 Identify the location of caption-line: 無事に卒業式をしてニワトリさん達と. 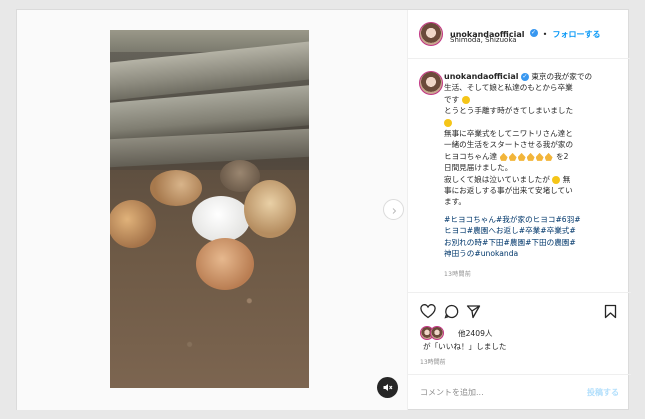
(508, 134).